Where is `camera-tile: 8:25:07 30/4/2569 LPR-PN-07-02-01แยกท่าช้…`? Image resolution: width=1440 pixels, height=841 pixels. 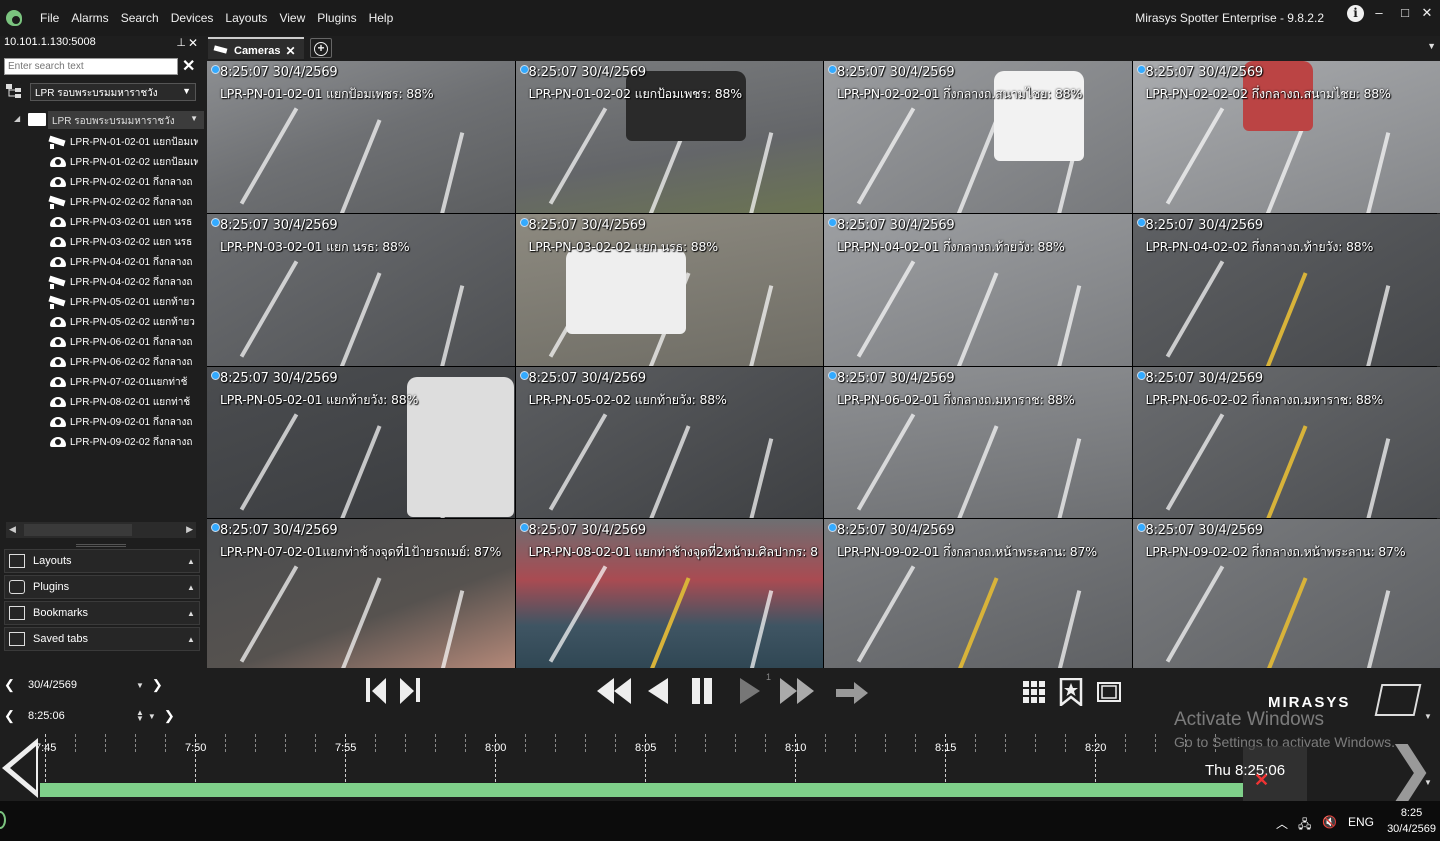 camera-tile: 8:25:07 30/4/2569 LPR-PN-07-02-01แยกท่าช้… is located at coordinates (361, 595).